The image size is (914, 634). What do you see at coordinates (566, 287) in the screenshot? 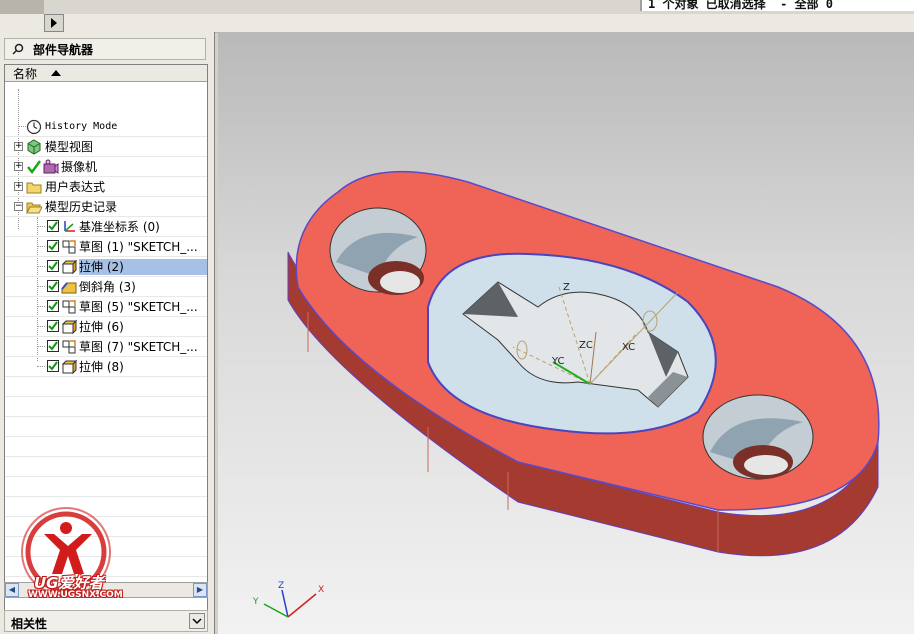
I see `sketch-z-label: Z` at bounding box center [566, 287].